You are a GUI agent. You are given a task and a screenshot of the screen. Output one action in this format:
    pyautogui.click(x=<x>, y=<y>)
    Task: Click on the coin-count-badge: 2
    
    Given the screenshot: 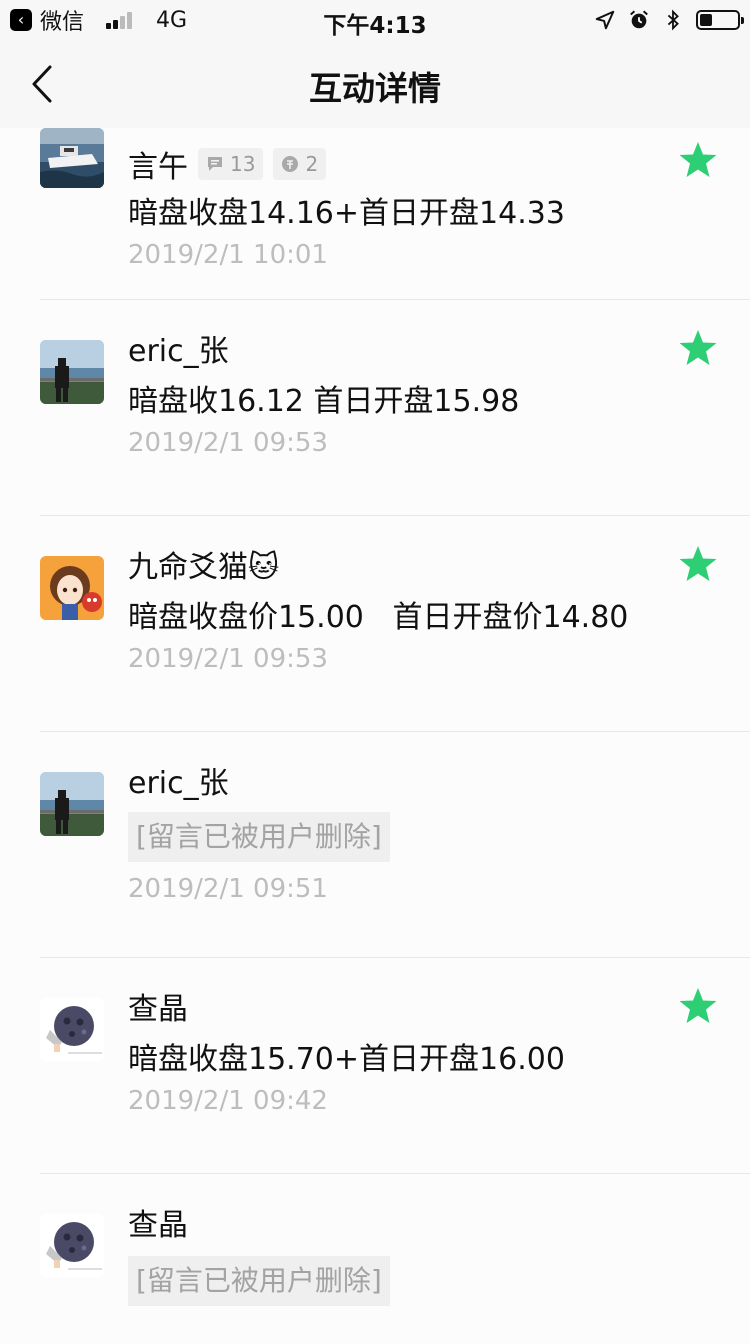 What is the action you would take?
    pyautogui.click(x=300, y=164)
    